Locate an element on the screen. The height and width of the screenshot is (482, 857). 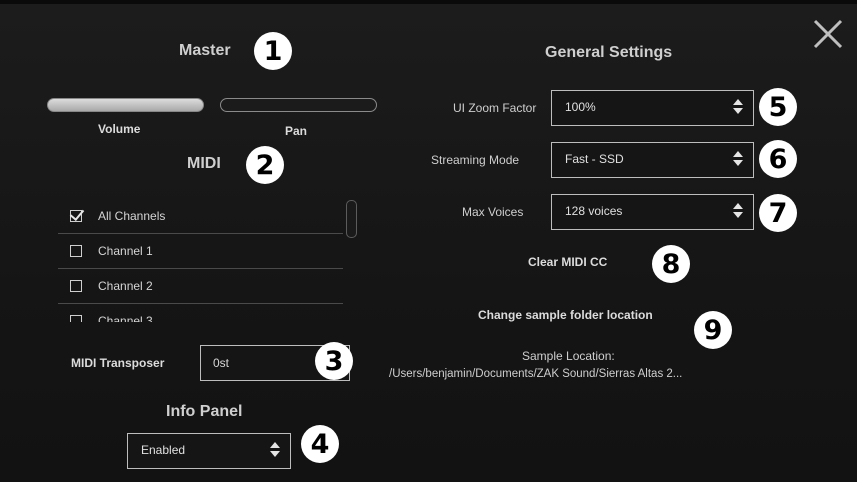
max-voices-value: 128 voices is located at coordinates (594, 211).